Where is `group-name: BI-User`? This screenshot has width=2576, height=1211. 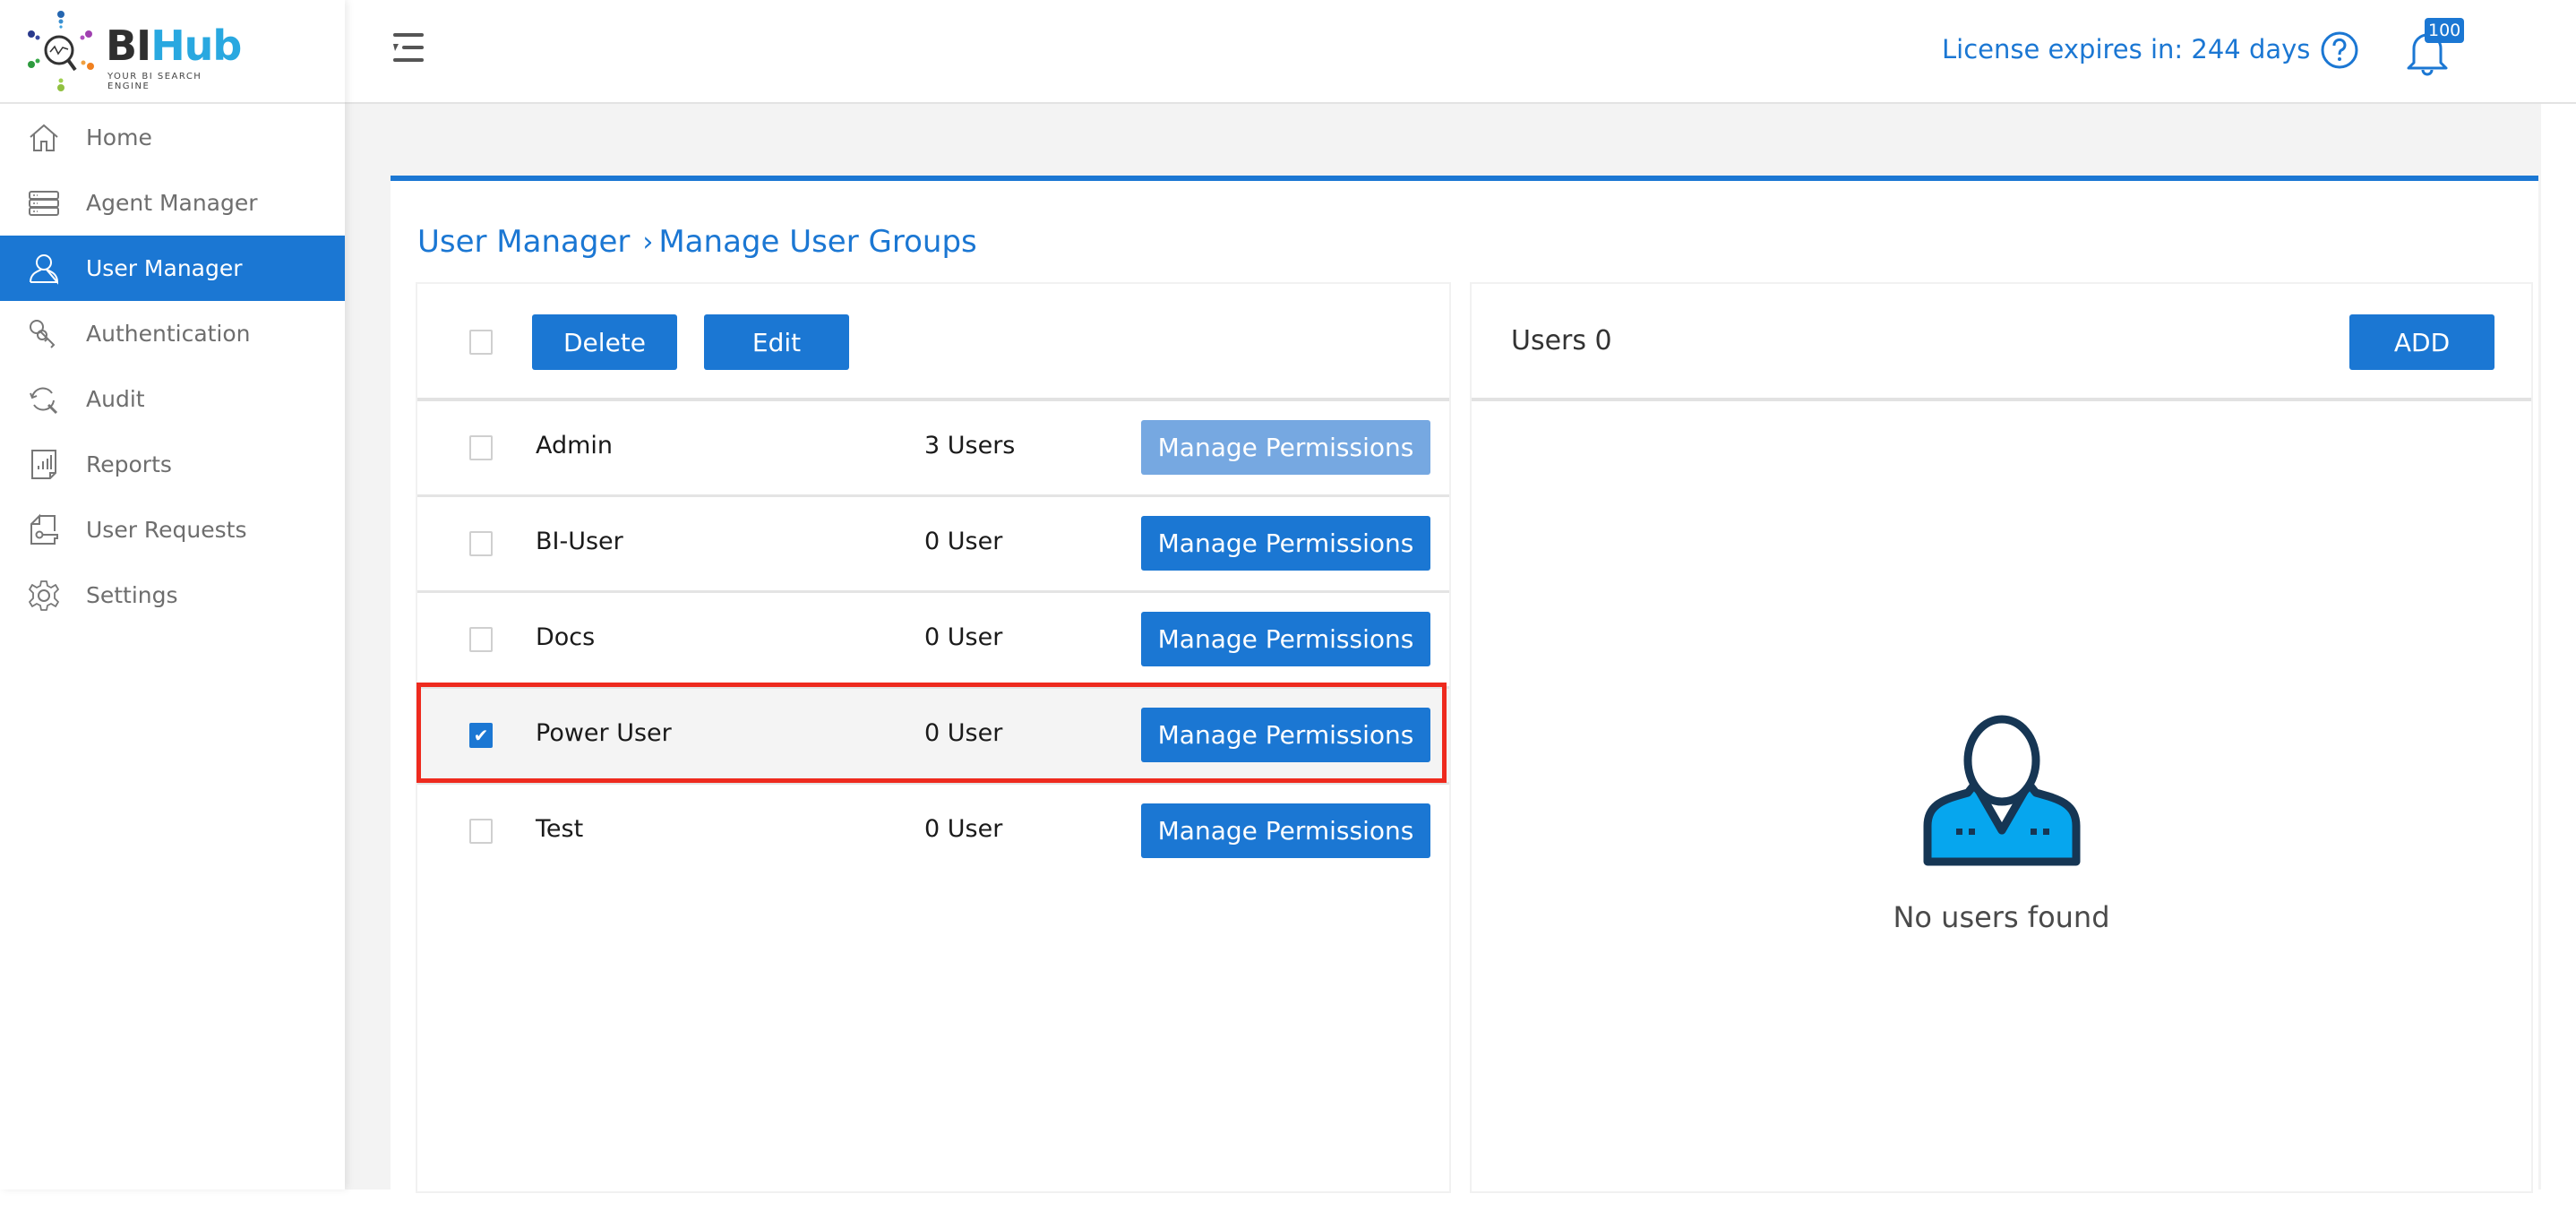 group-name: BI-User is located at coordinates (579, 542).